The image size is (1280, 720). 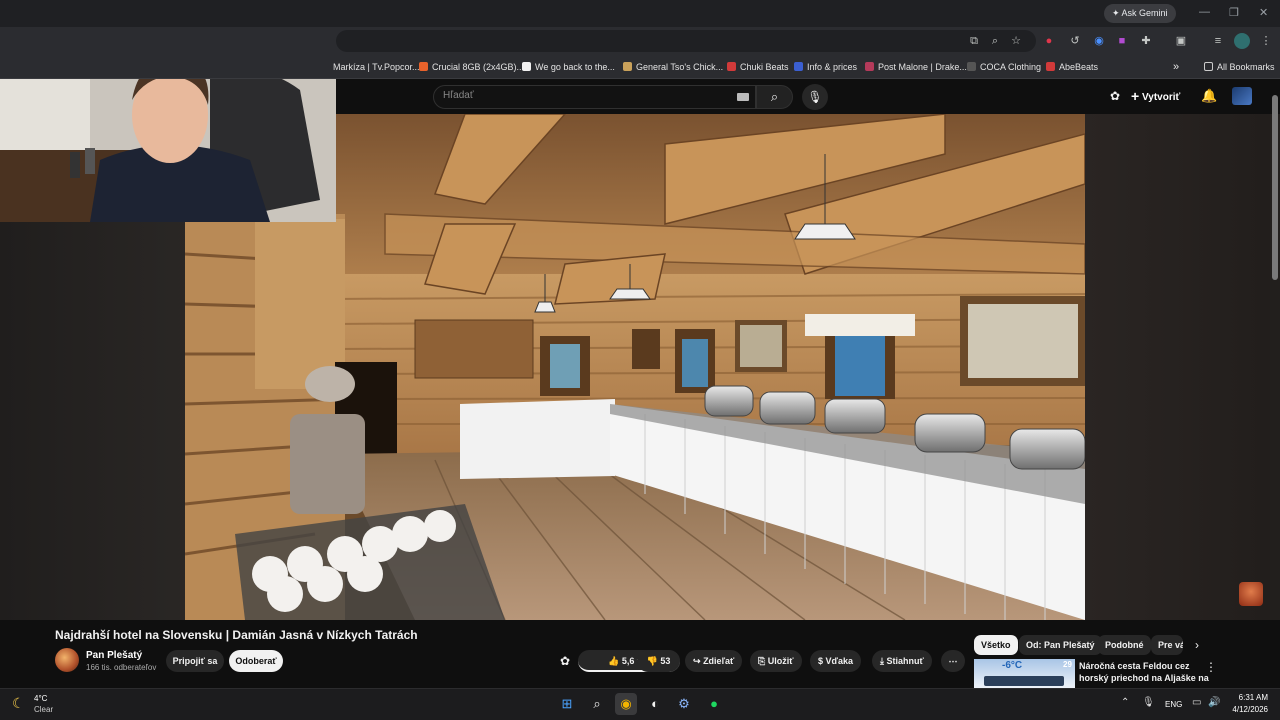 I want to click on folder-icon, so click(x=1208, y=66).